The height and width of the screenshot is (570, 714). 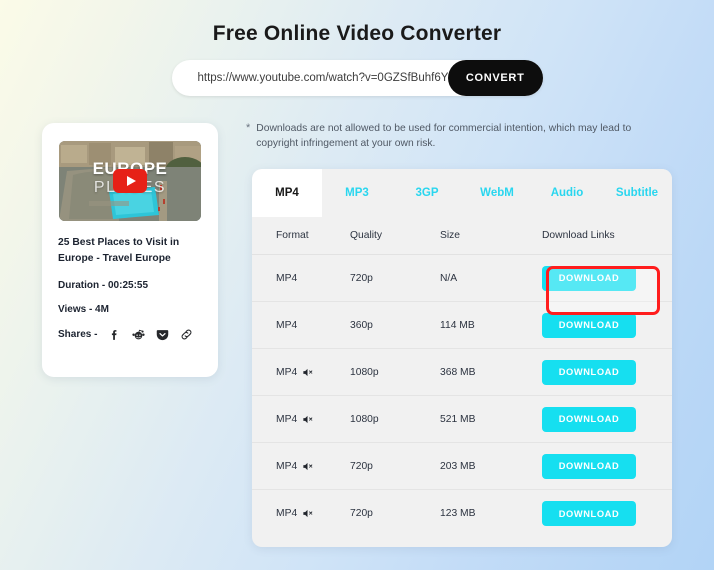 What do you see at coordinates (458, 513) in the screenshot?
I see `cell-size: 123 MB` at bounding box center [458, 513].